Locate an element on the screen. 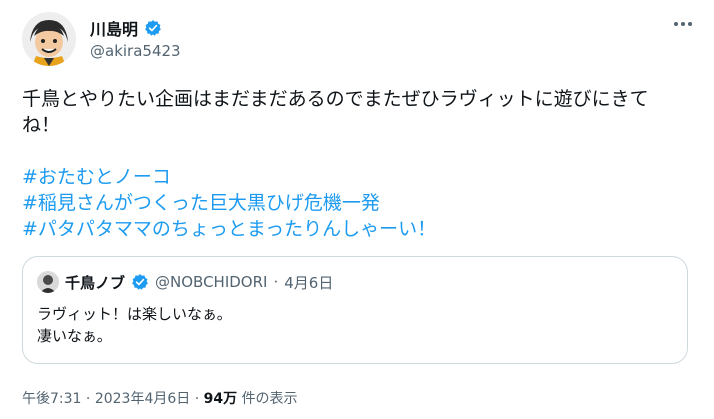 This screenshot has height=419, width=714. quoted-author-avatar is located at coordinates (48, 282).